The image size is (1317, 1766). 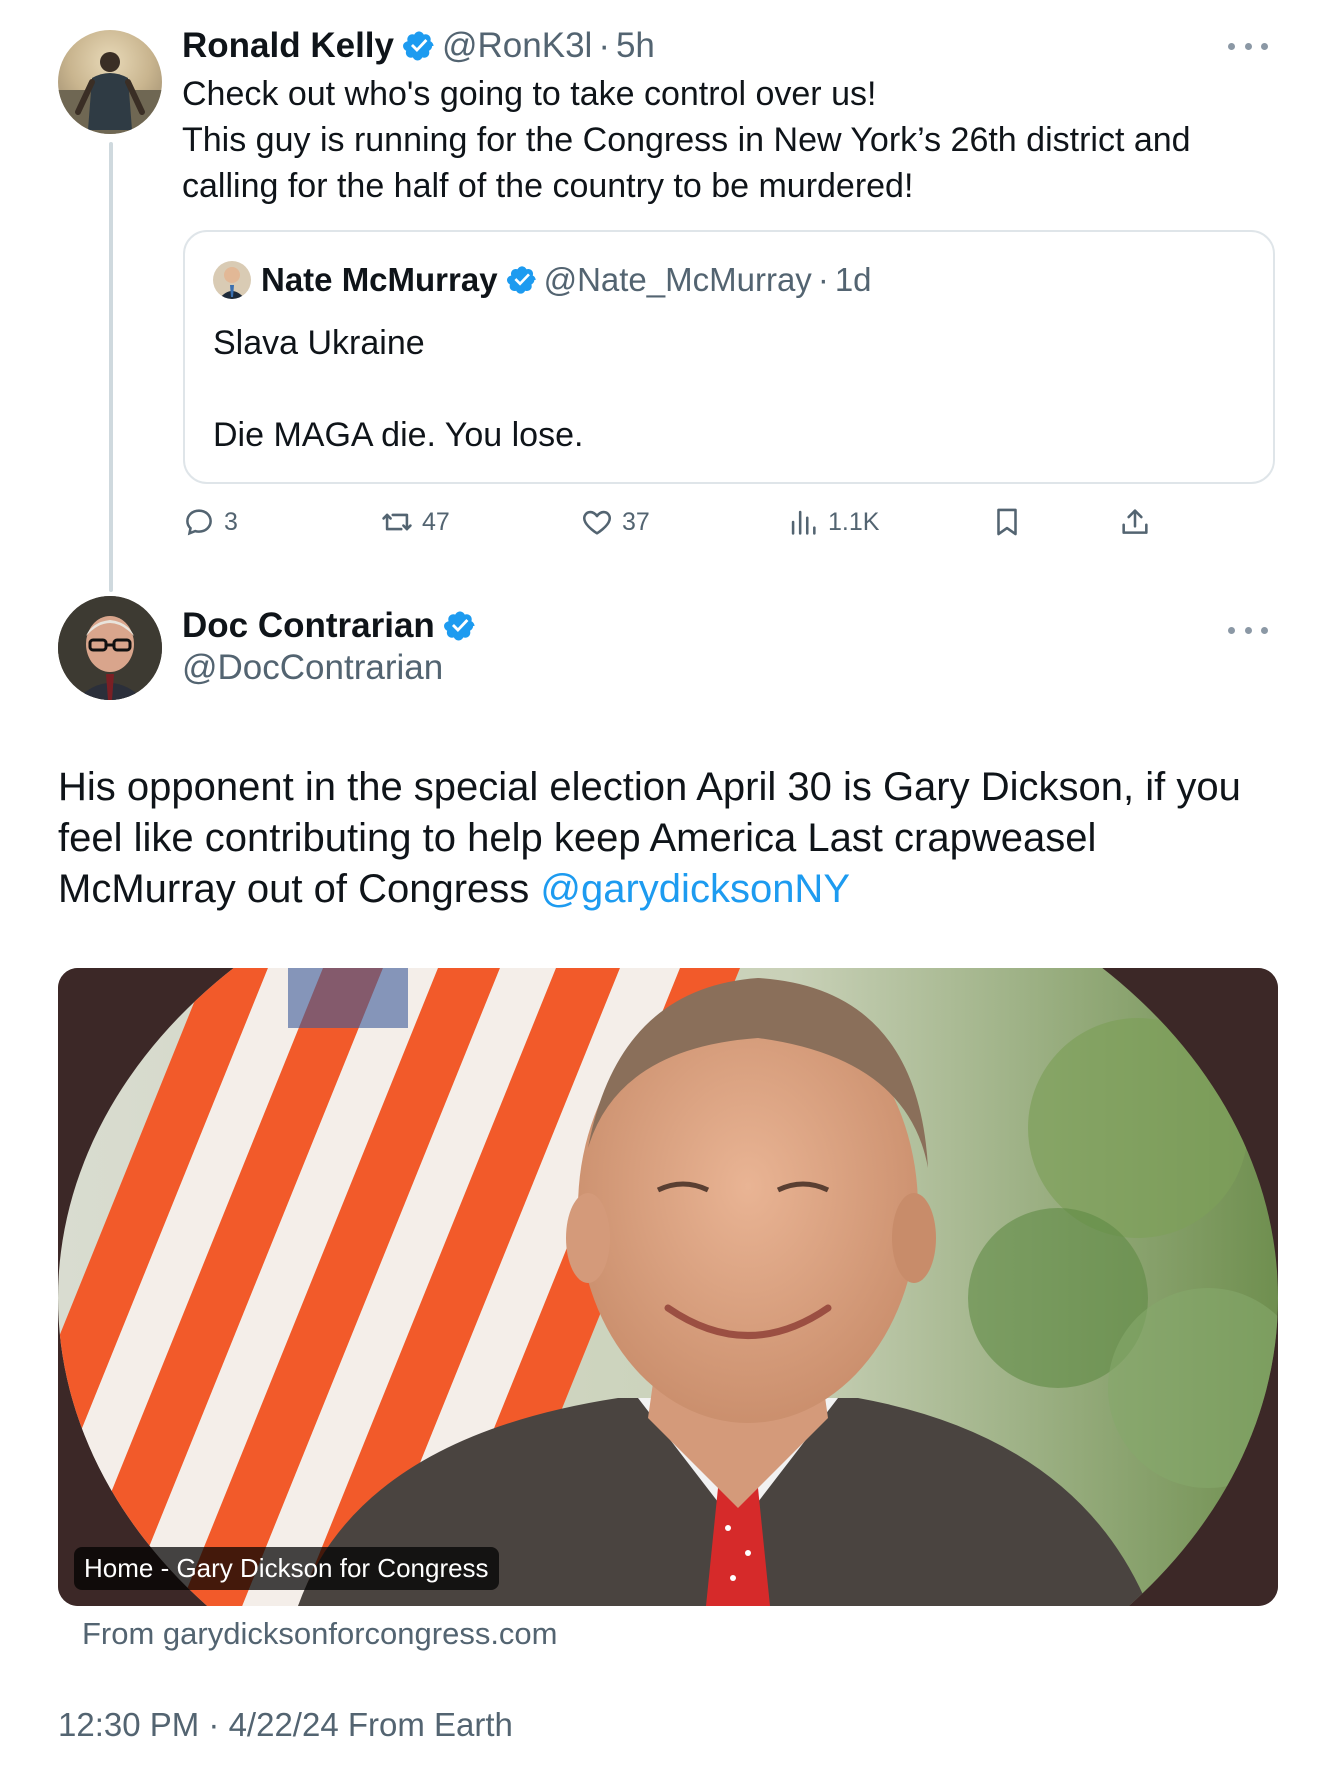 What do you see at coordinates (332, 668) in the screenshot?
I see `author-handle: @DocContrarian` at bounding box center [332, 668].